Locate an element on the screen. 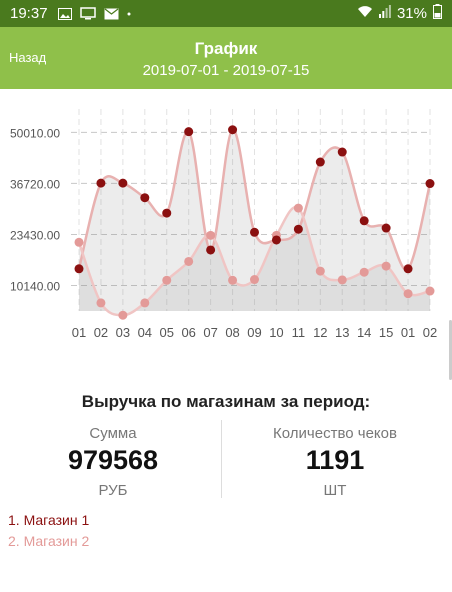 This screenshot has width=452, height=592. status-bar: 19:37 31% is located at coordinates (226, 13).